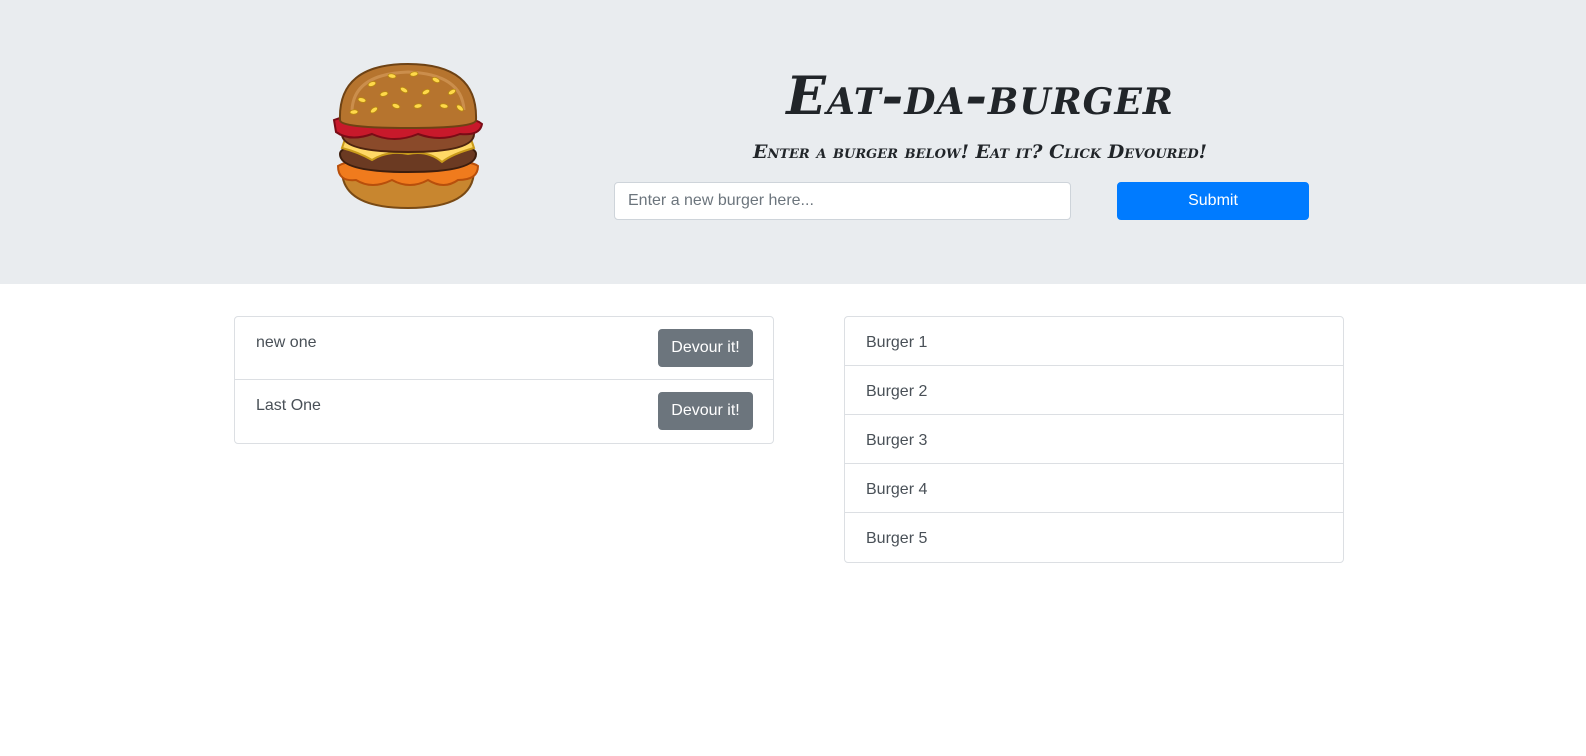  What do you see at coordinates (288, 405) in the screenshot?
I see `burger-name: Last One` at bounding box center [288, 405].